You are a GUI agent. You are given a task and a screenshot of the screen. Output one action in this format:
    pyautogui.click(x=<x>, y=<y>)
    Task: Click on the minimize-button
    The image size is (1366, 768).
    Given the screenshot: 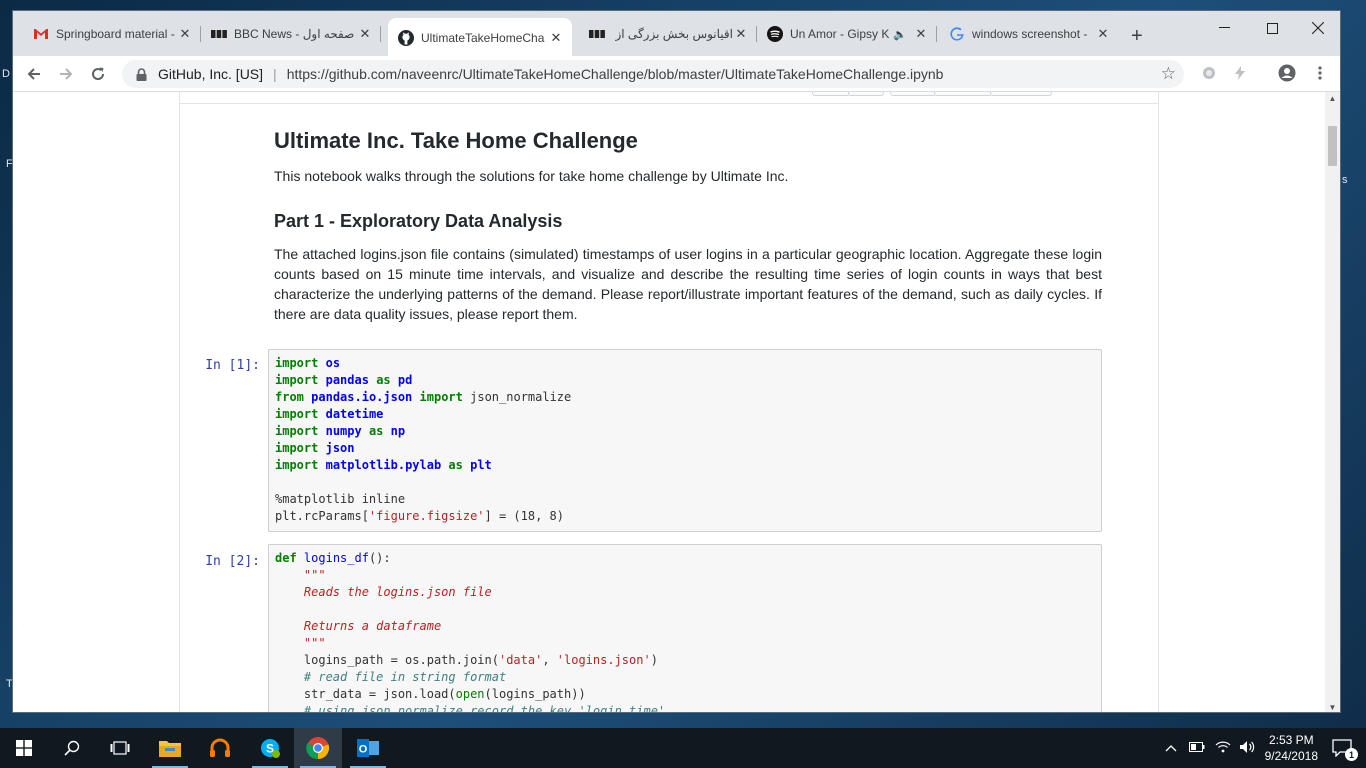 What is the action you would take?
    pyautogui.click(x=1224, y=28)
    